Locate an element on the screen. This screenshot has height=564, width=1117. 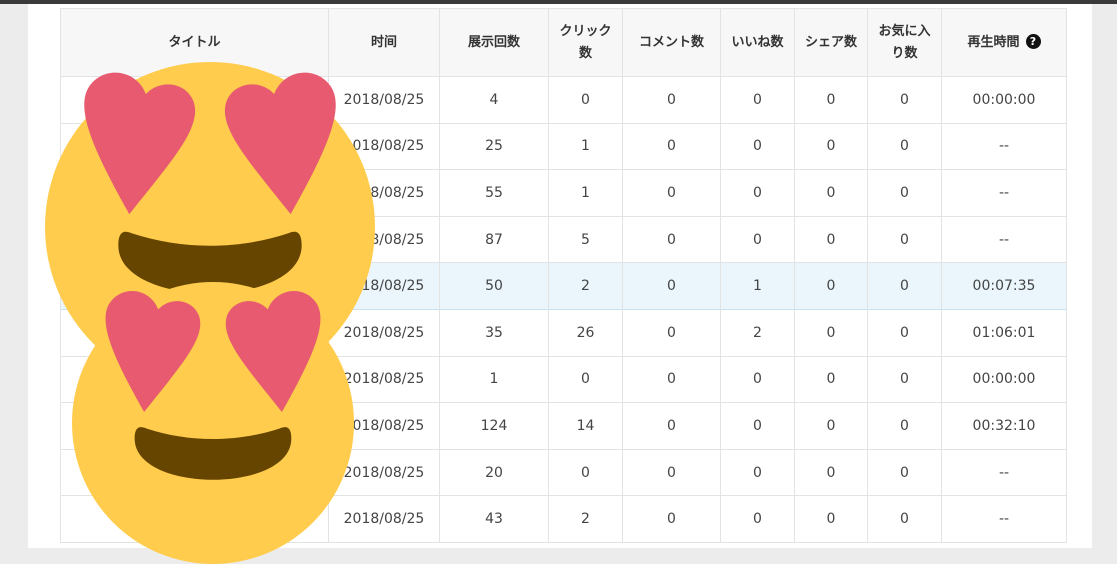
cell-impressions: 124 is located at coordinates (494, 426).